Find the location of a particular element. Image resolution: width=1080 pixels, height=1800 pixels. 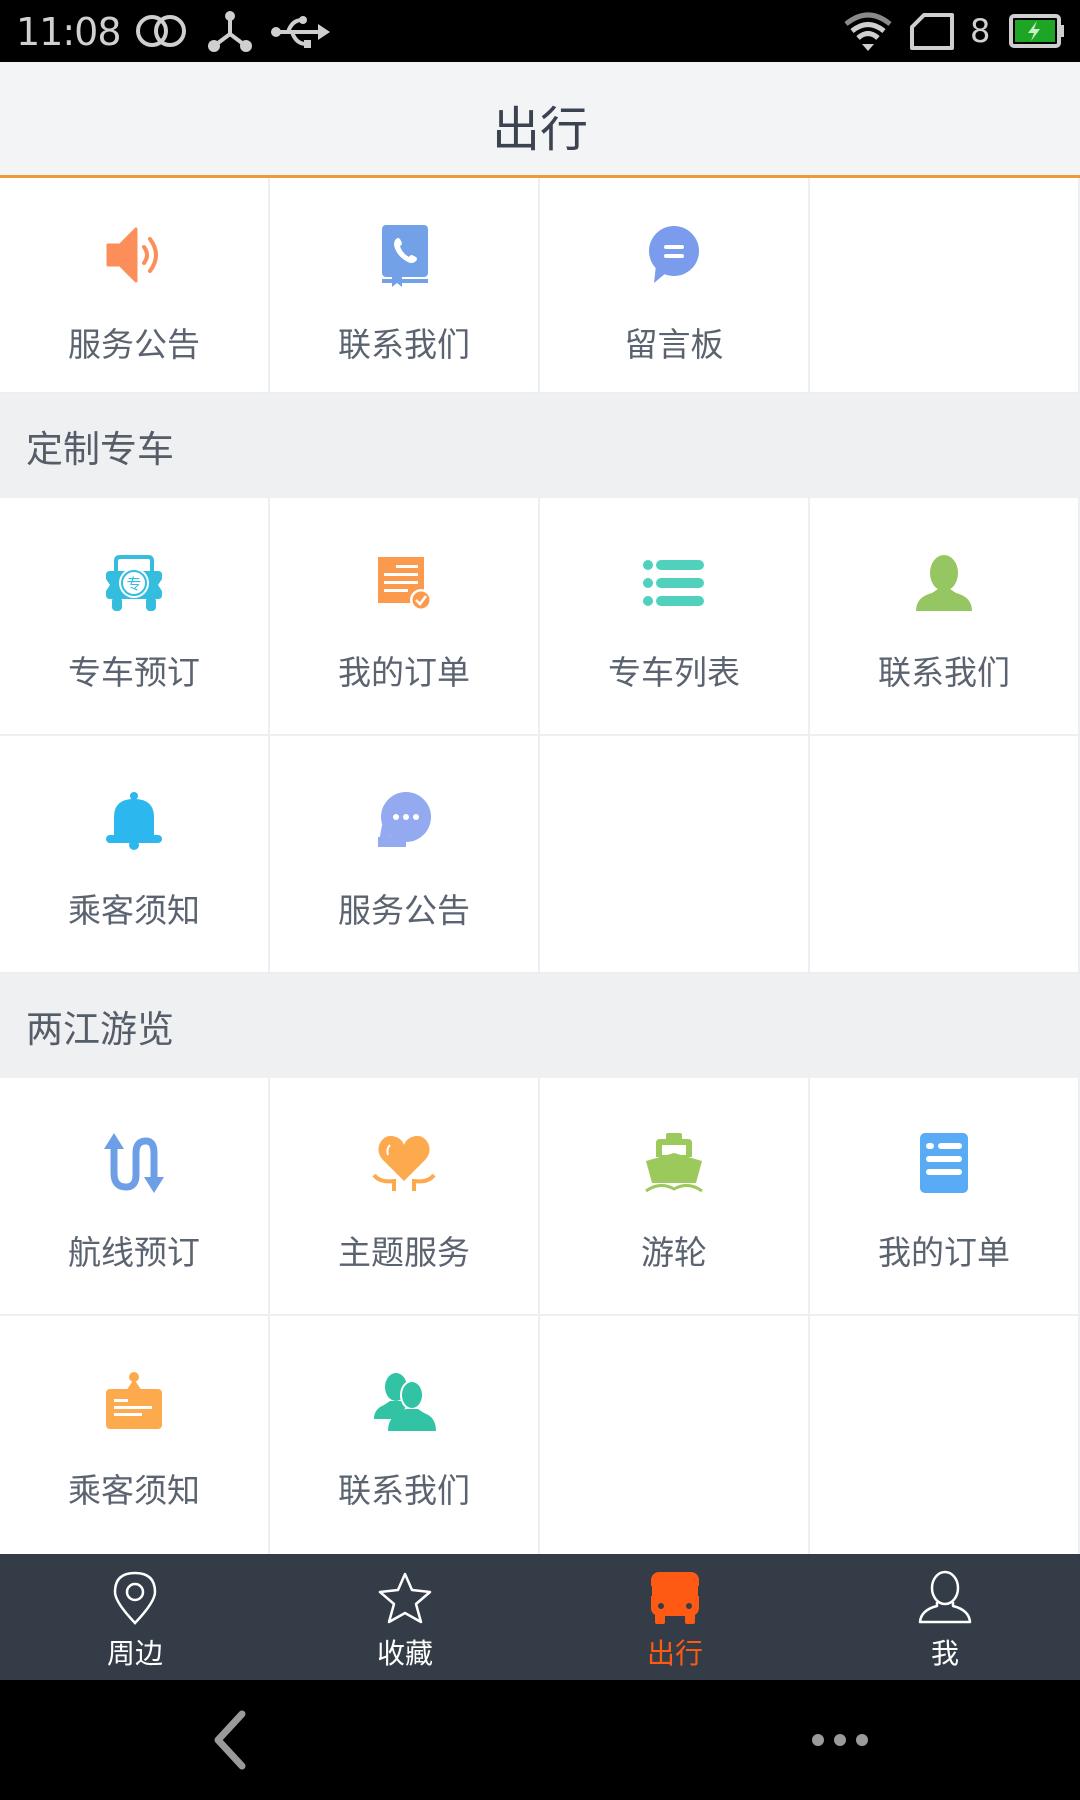

grid-item-label: 航线预订 is located at coordinates (134, 1252).